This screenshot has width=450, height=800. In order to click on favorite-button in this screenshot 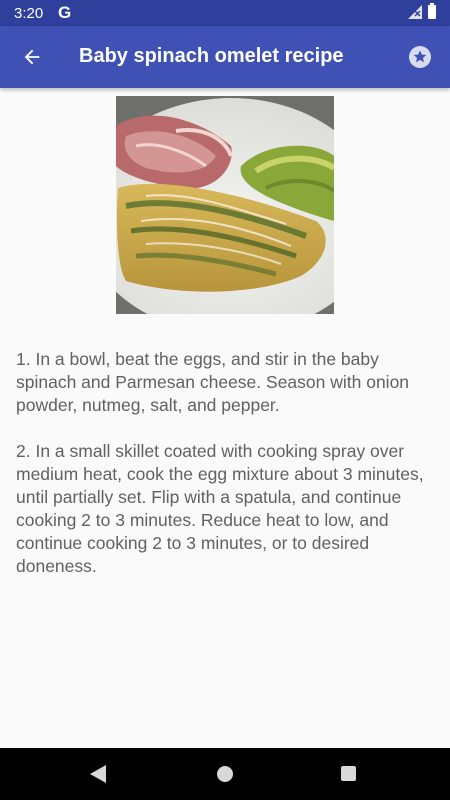, I will do `click(420, 57)`.